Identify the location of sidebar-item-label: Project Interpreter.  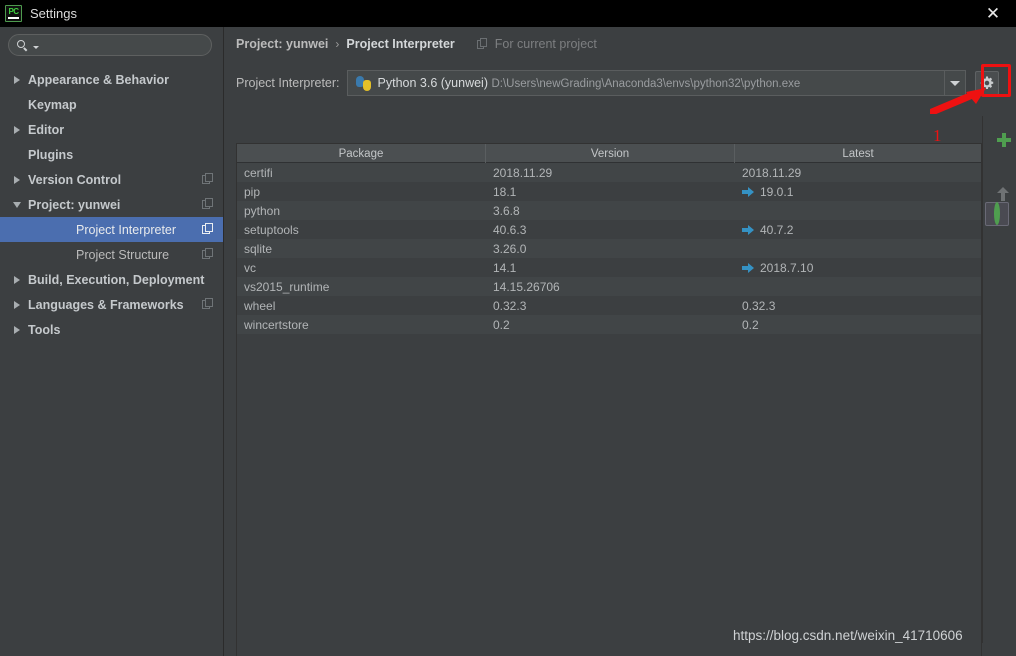
(126, 229).